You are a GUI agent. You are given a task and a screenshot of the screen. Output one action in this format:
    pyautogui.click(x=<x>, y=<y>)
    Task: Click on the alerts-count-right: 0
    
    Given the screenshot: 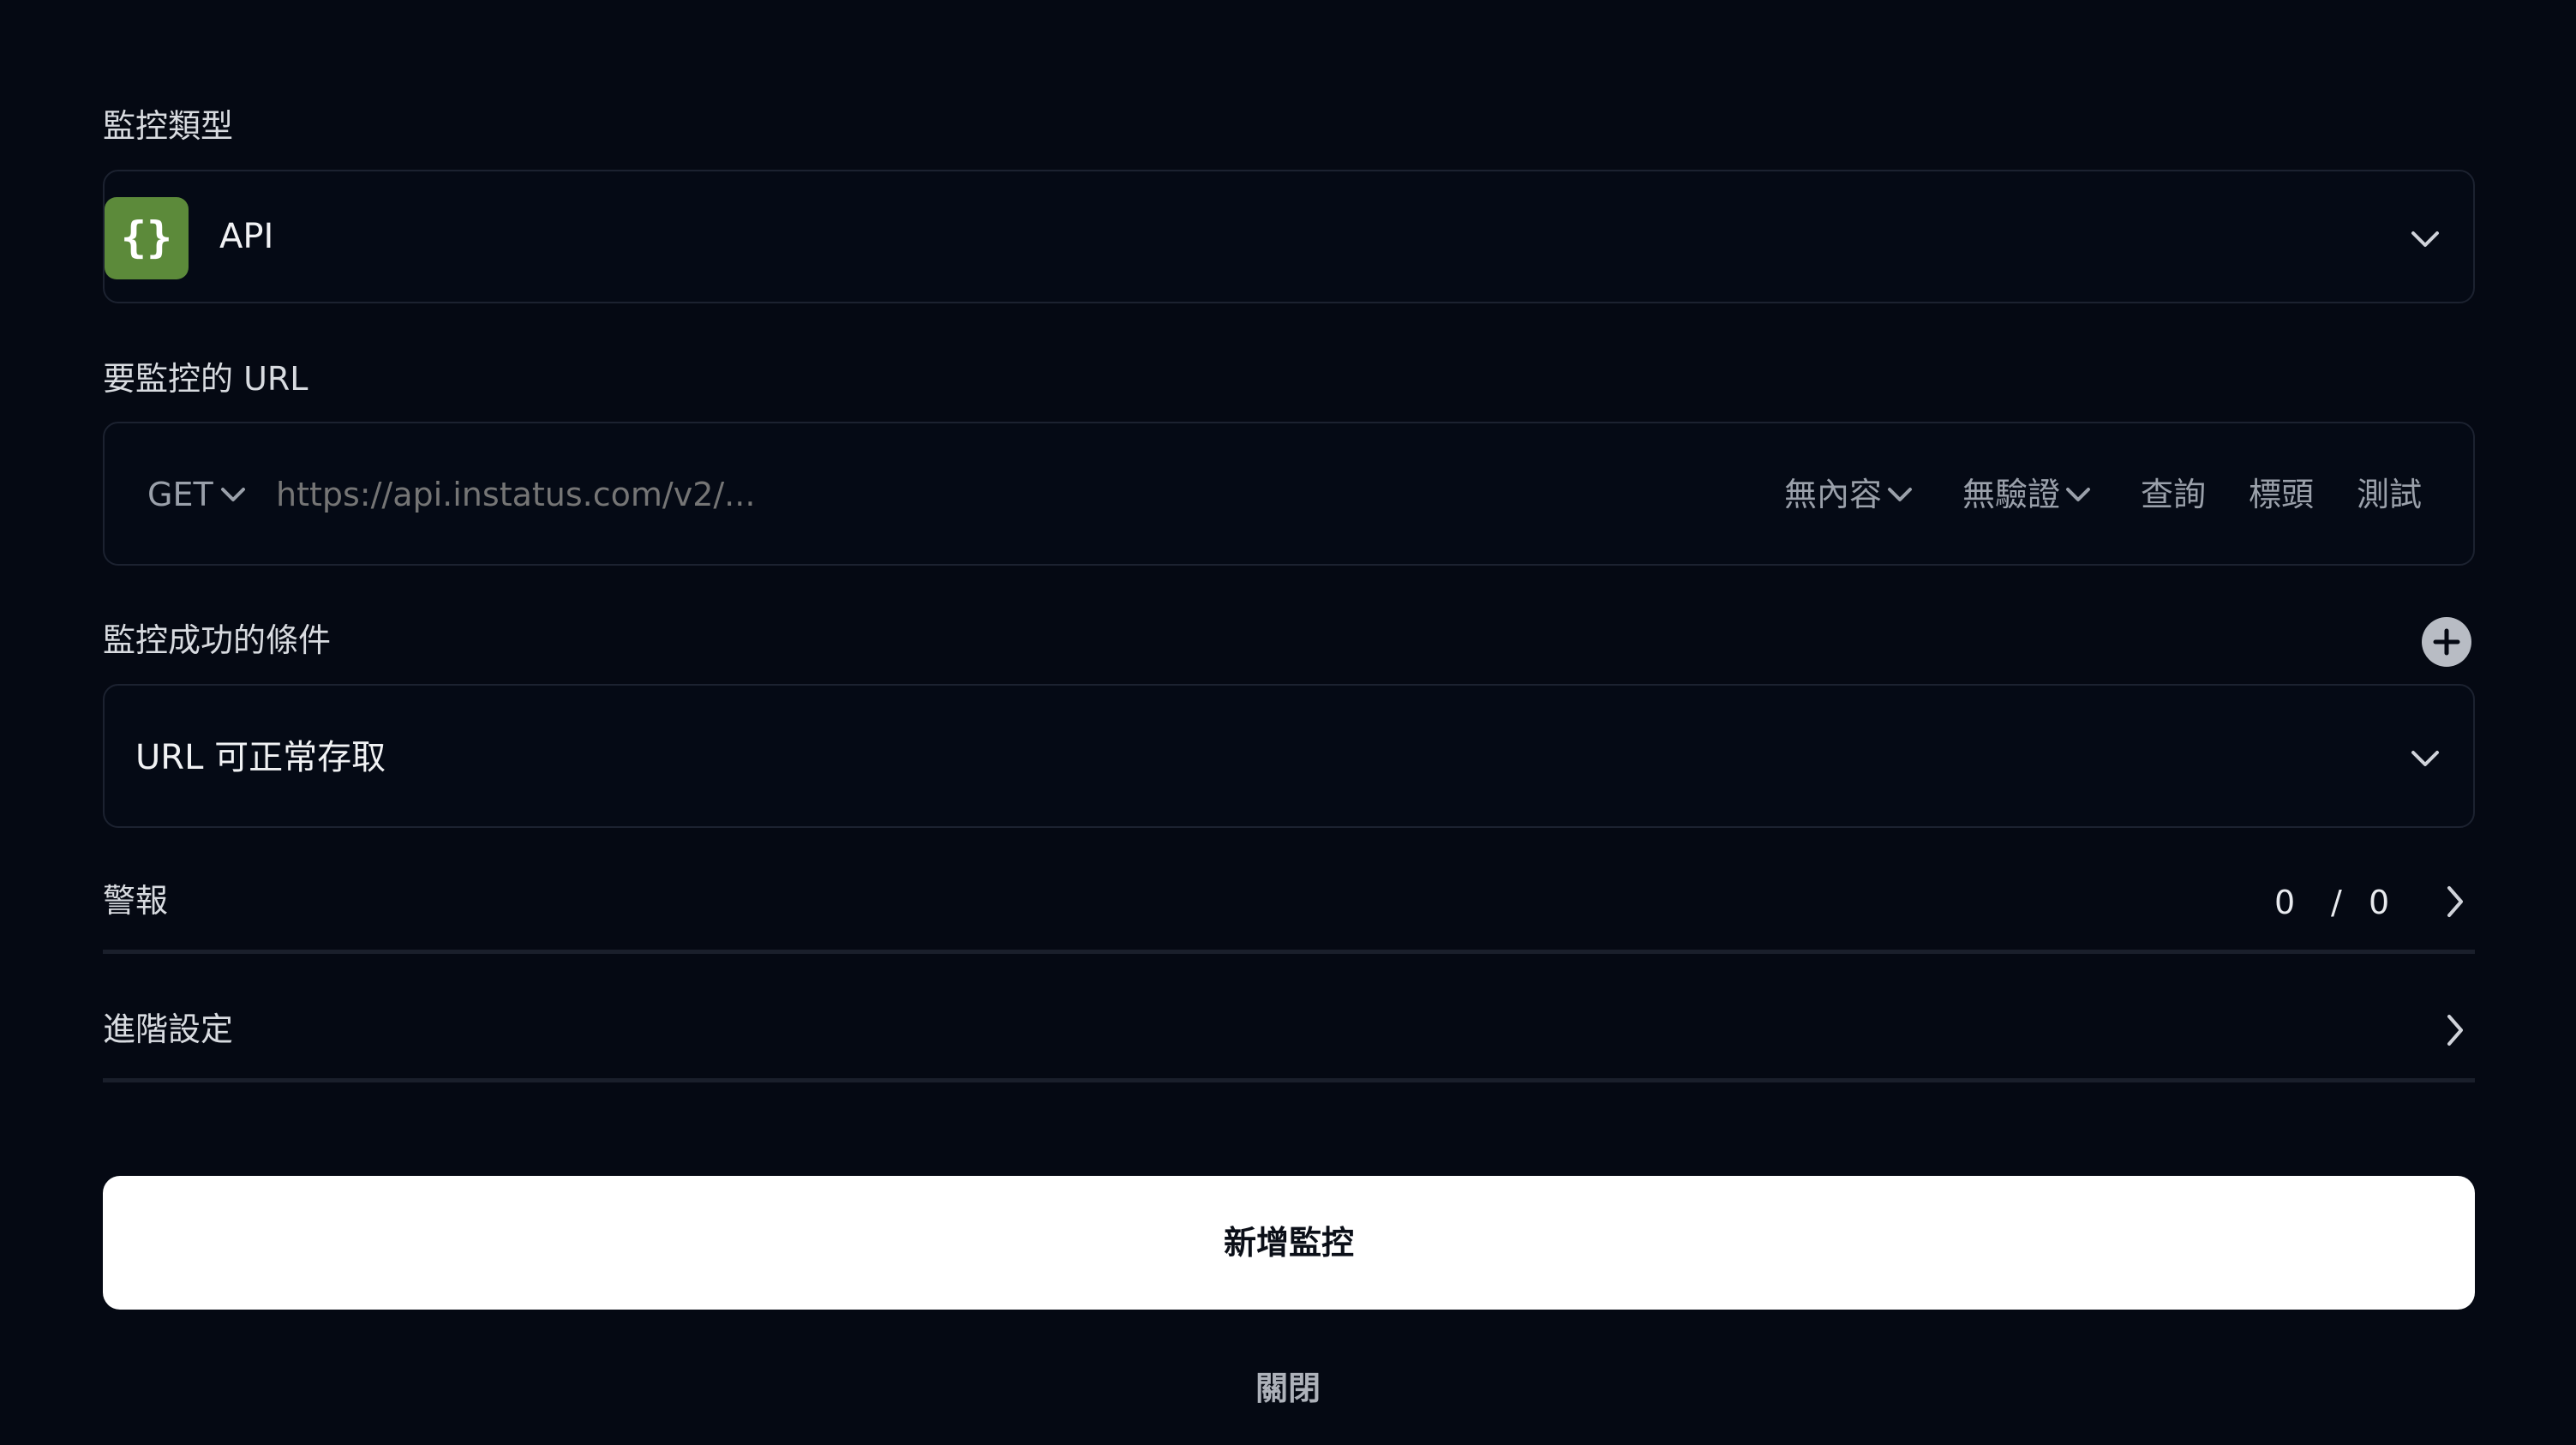 What is the action you would take?
    pyautogui.click(x=2379, y=902)
    